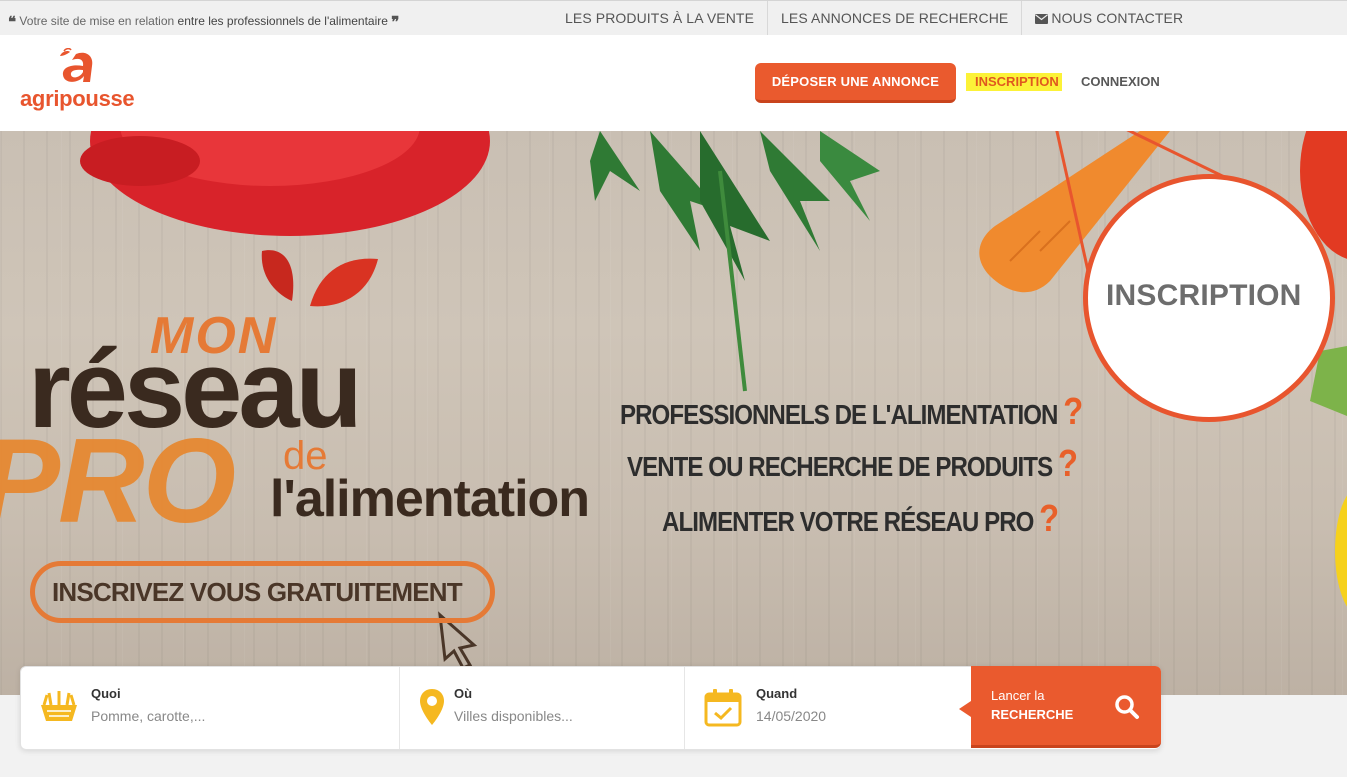  Describe the element at coordinates (319, 278) in the screenshot. I see `drops-logo-image` at that location.